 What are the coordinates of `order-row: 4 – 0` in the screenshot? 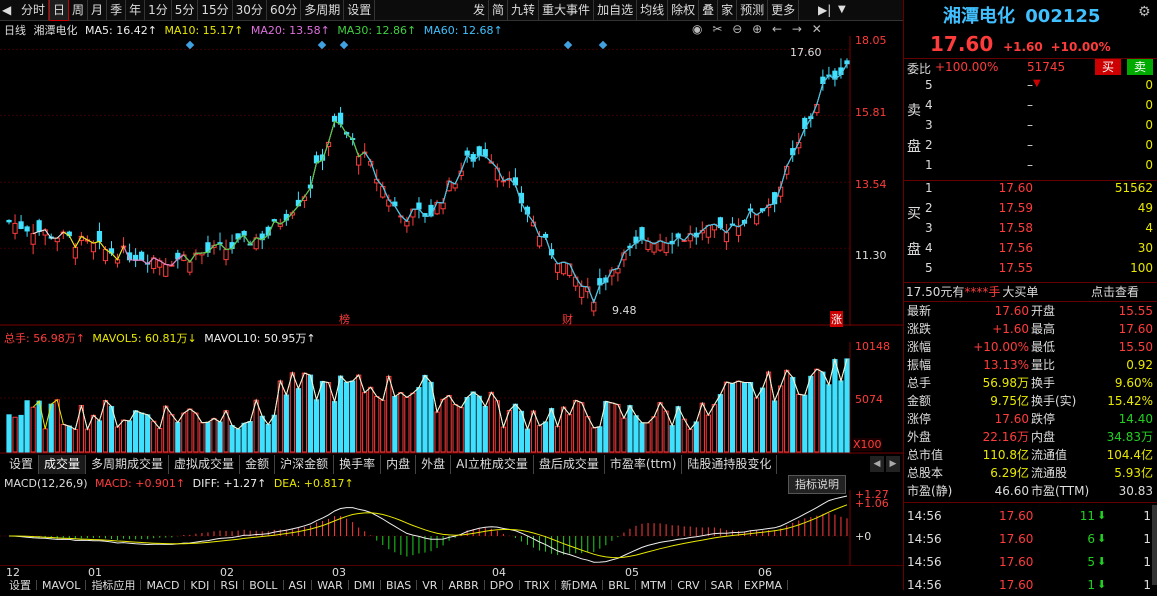 It's located at (1030, 108).